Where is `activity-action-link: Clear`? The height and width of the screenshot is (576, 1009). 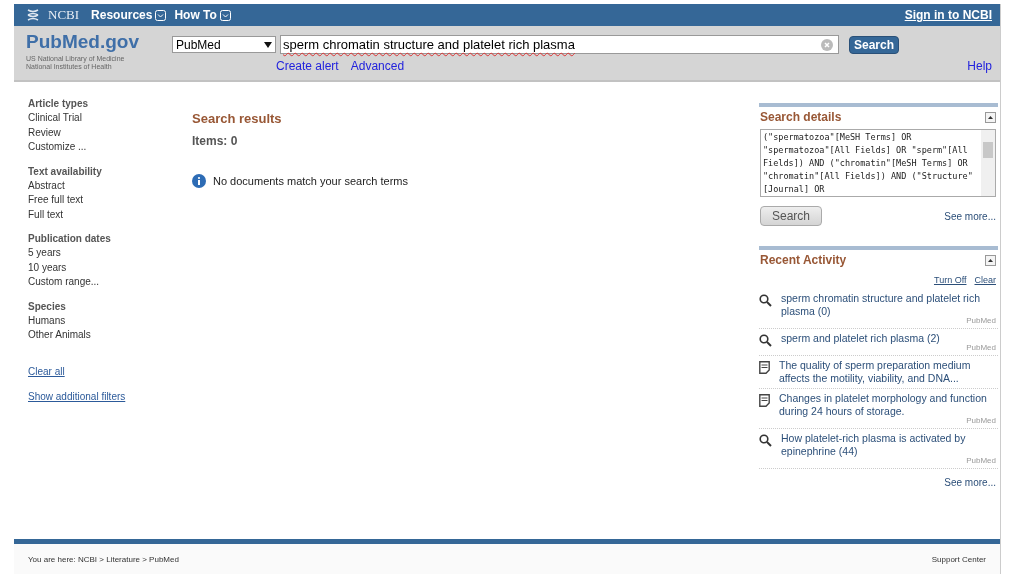
activity-action-link: Clear is located at coordinates (985, 280).